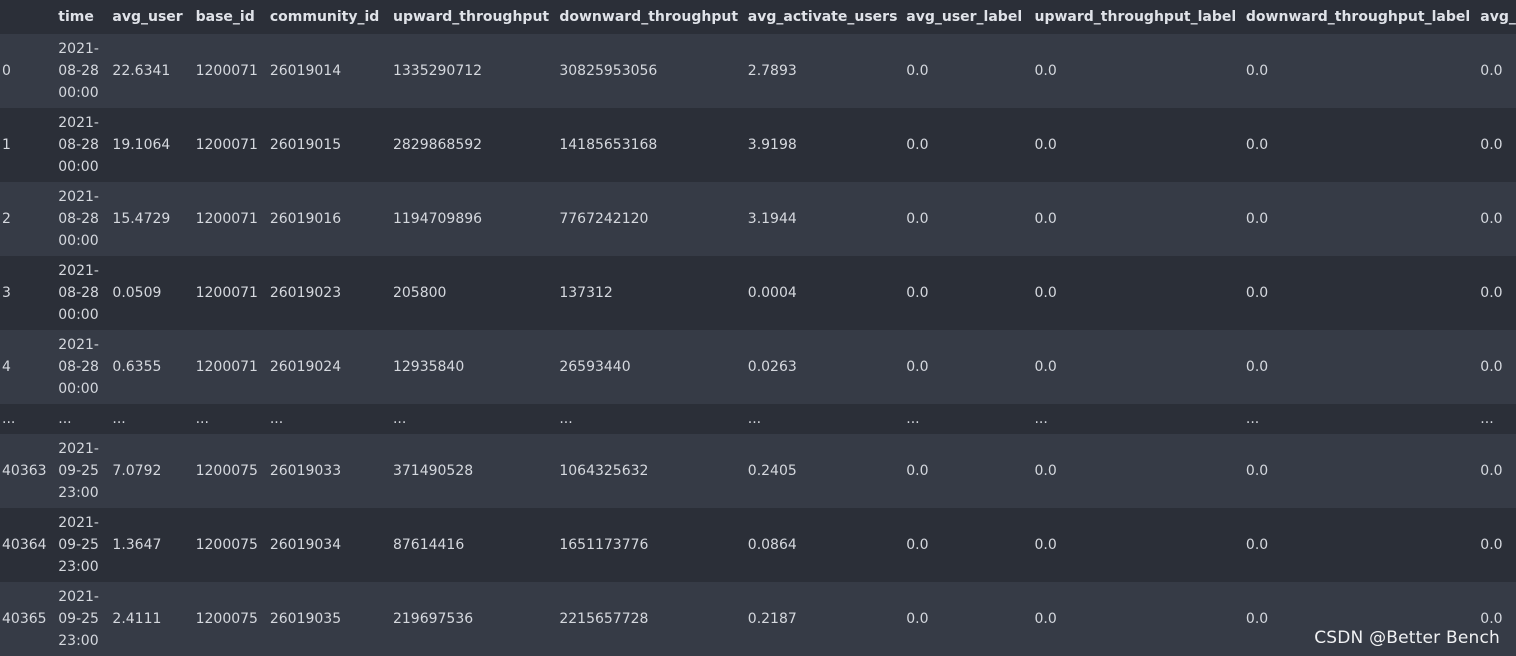  Describe the element at coordinates (1138, 17) in the screenshot. I see `column-header-upward-throughput-label: upward_throughput_label` at that location.